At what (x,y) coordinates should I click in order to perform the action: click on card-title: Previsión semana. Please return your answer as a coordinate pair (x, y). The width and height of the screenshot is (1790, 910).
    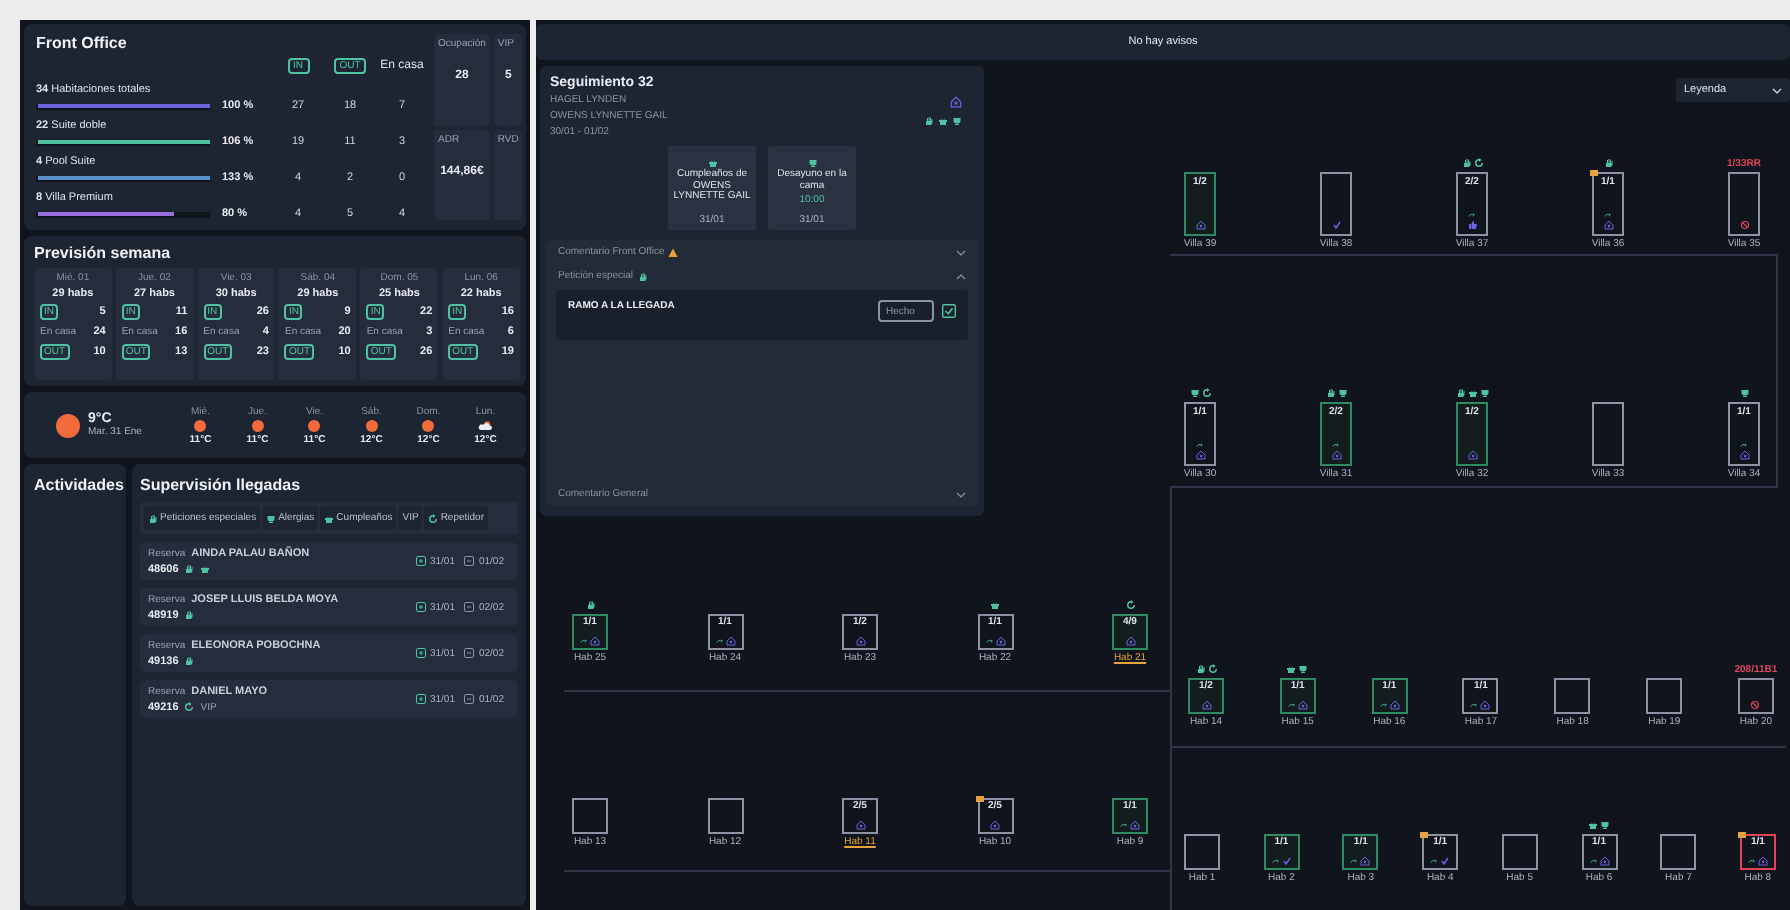
    Looking at the image, I should click on (103, 253).